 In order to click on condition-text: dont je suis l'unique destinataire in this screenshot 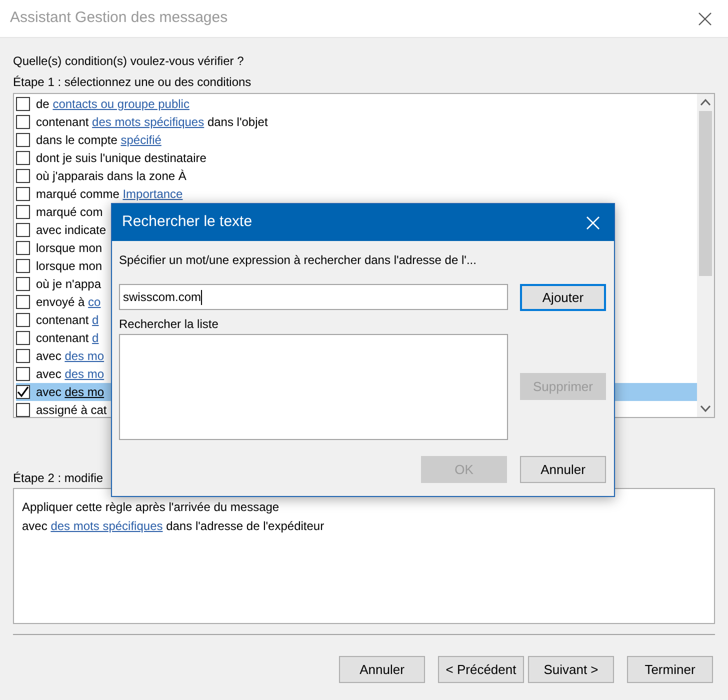, I will do `click(121, 158)`.